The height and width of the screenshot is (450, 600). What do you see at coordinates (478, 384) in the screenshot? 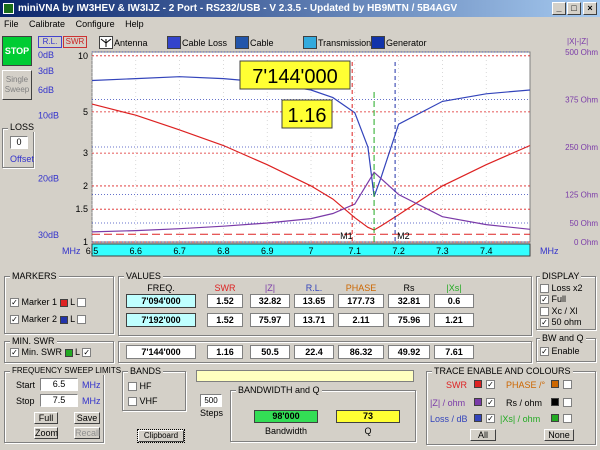
I see `trace-swr-color` at bounding box center [478, 384].